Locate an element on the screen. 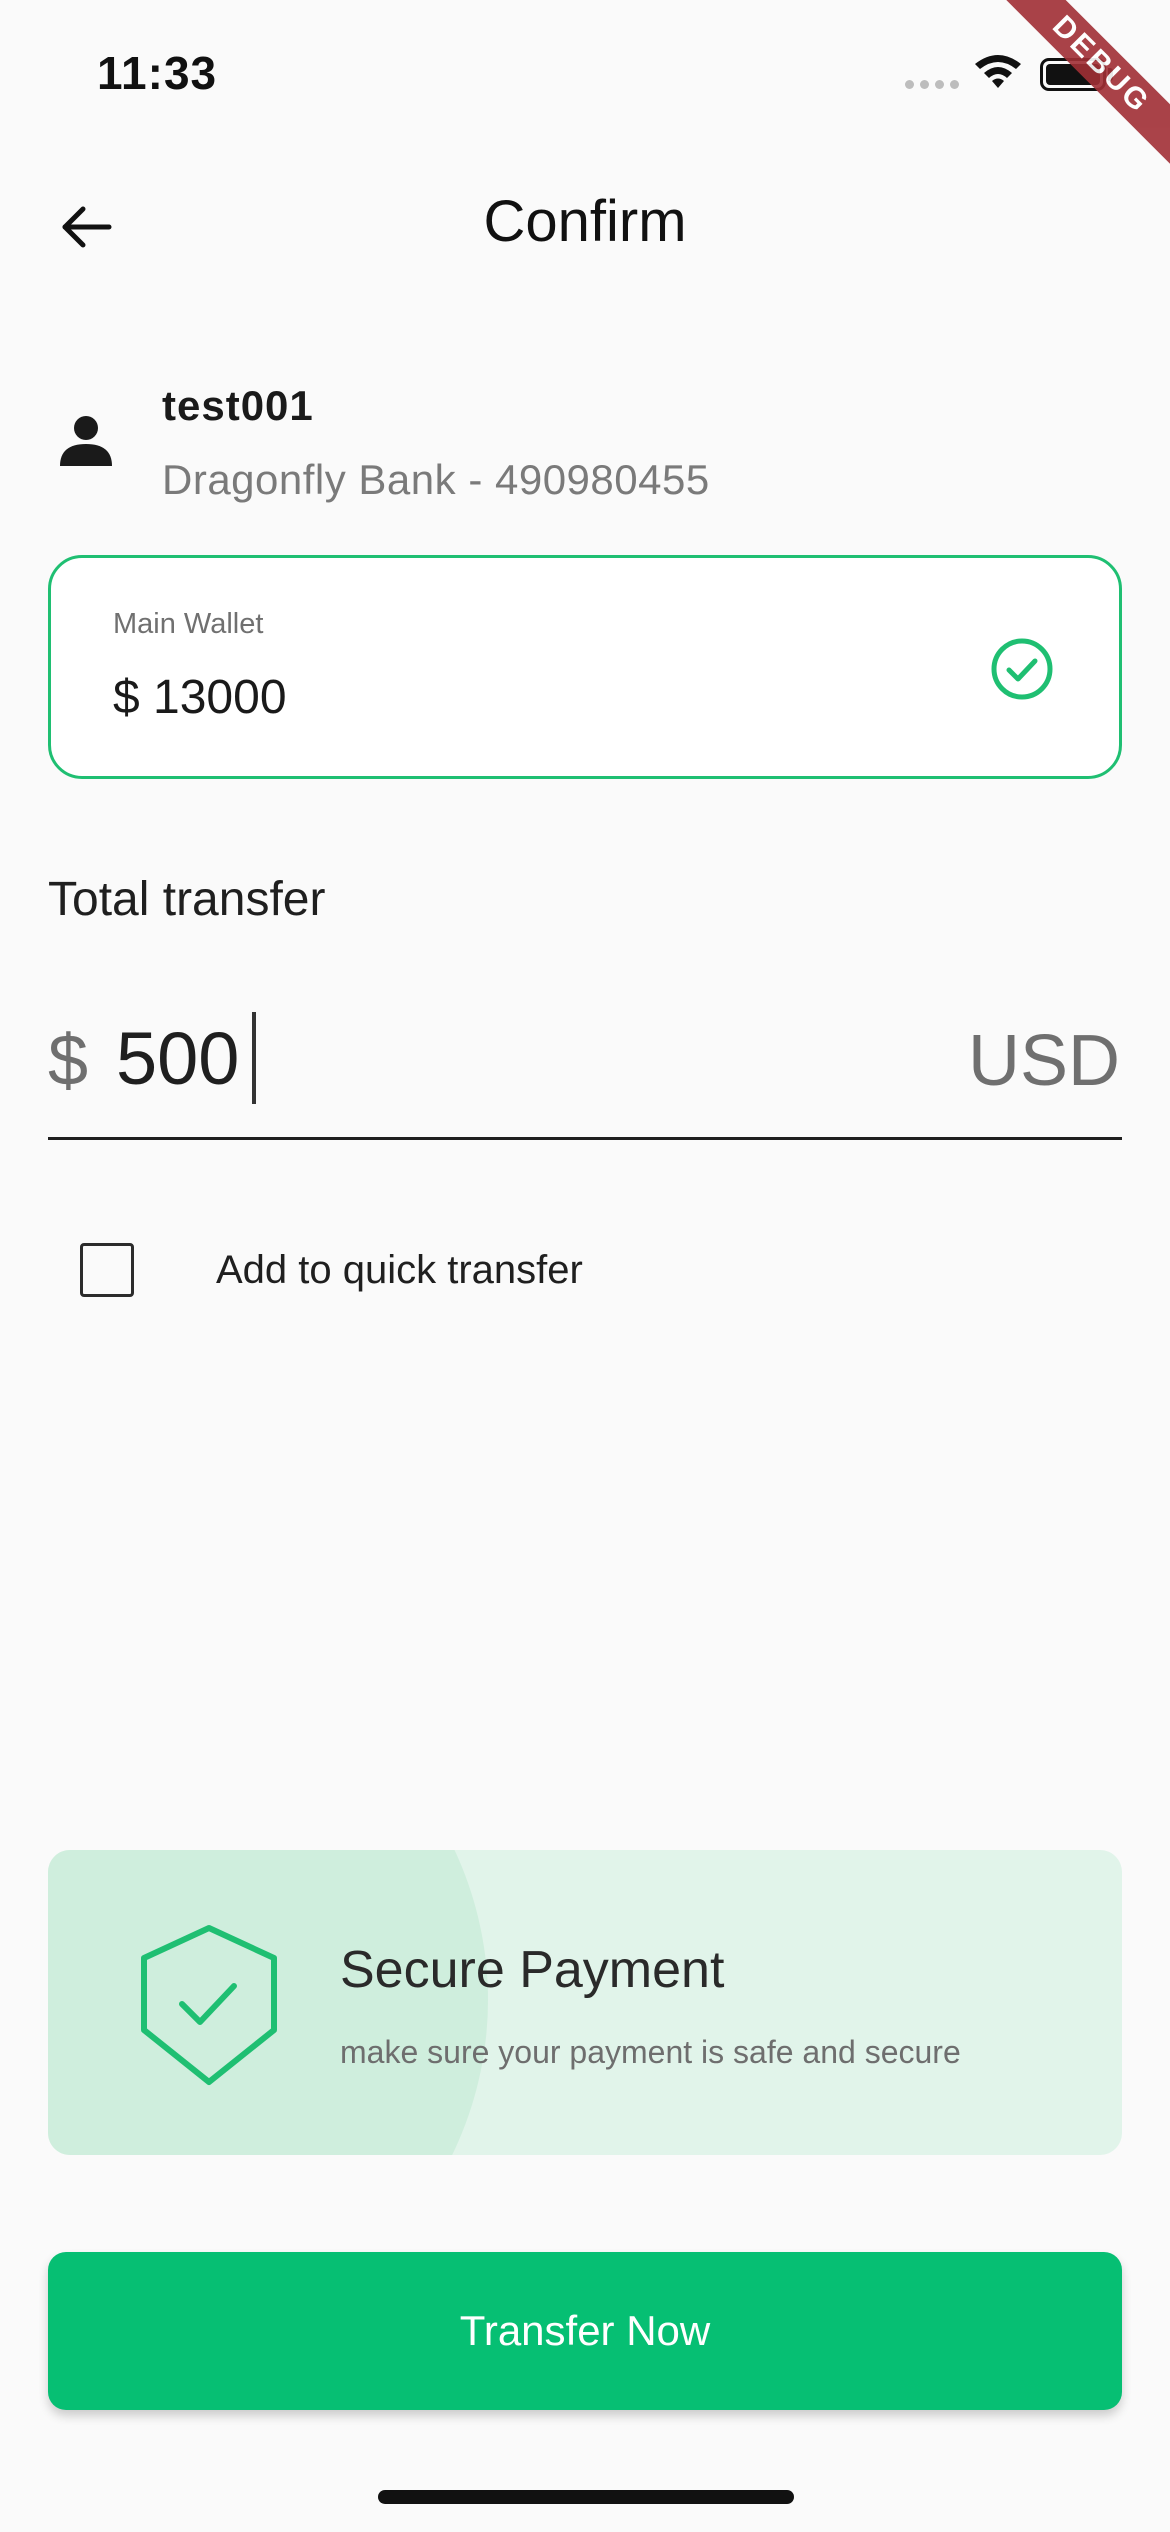 Image resolution: width=1170 pixels, height=2532 pixels. total-transfer-label: Total transfer is located at coordinates (187, 899).